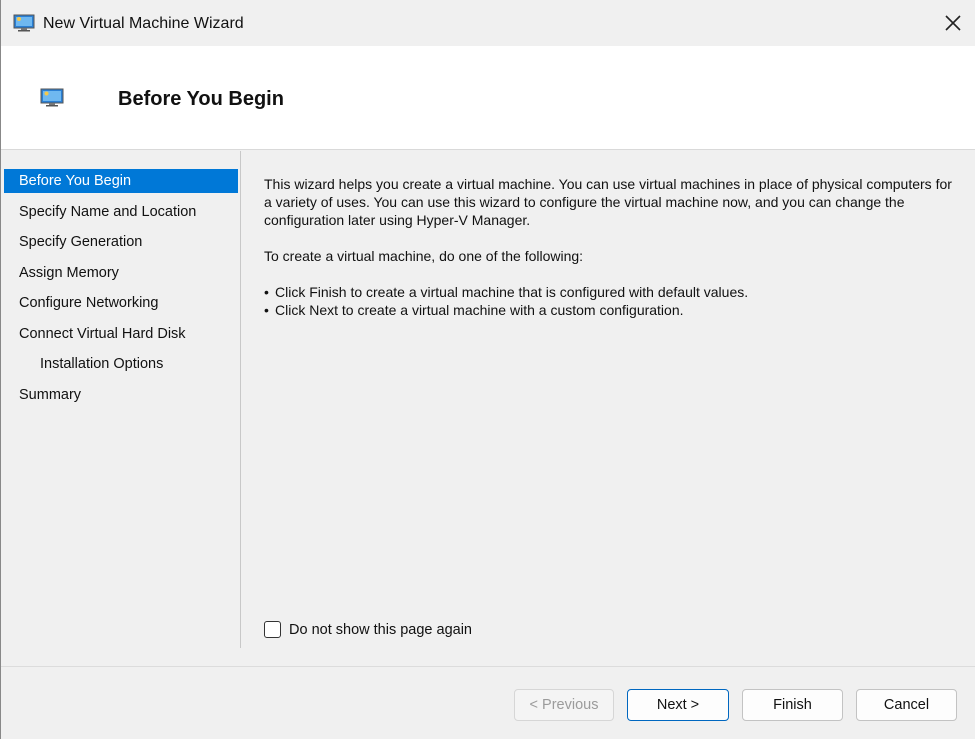 This screenshot has height=739, width=975. I want to click on step-before-you-begin: Before You Begin, so click(121, 181).